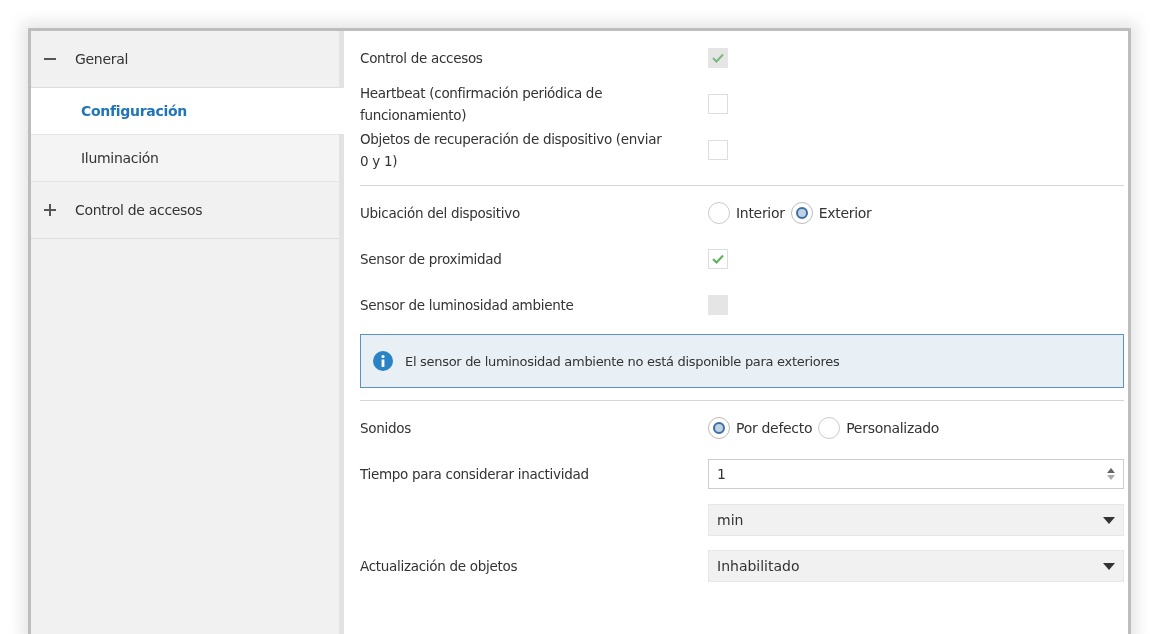 The height and width of the screenshot is (634, 1151). What do you see at coordinates (431, 259) in the screenshot?
I see `setting-label: Sensor de proximidad` at bounding box center [431, 259].